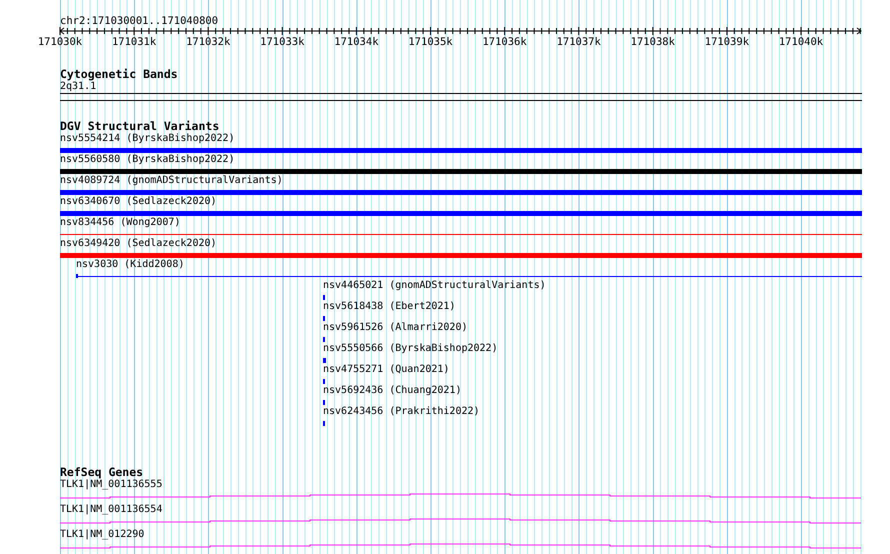 The height and width of the screenshot is (554, 890). I want to click on ruler-tick-label: 171034k, so click(356, 42).